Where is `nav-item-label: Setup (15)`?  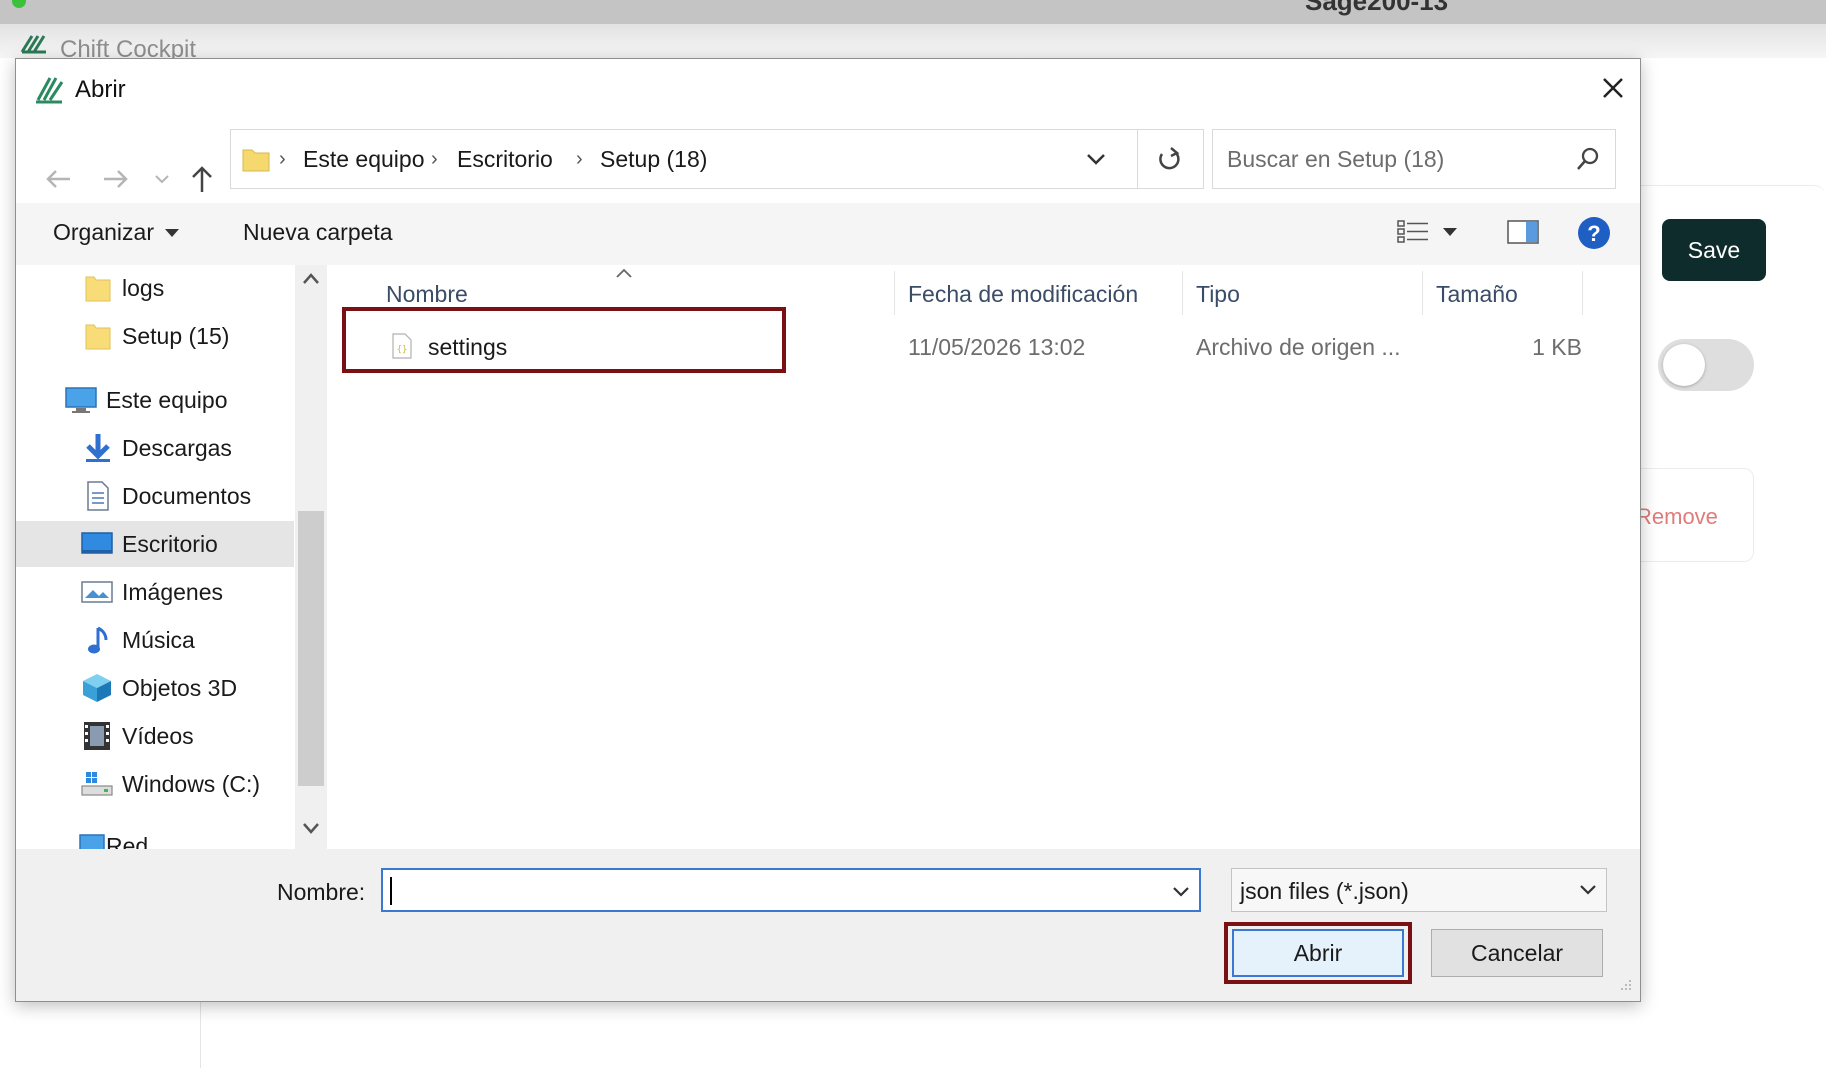 nav-item-label: Setup (15) is located at coordinates (176, 335).